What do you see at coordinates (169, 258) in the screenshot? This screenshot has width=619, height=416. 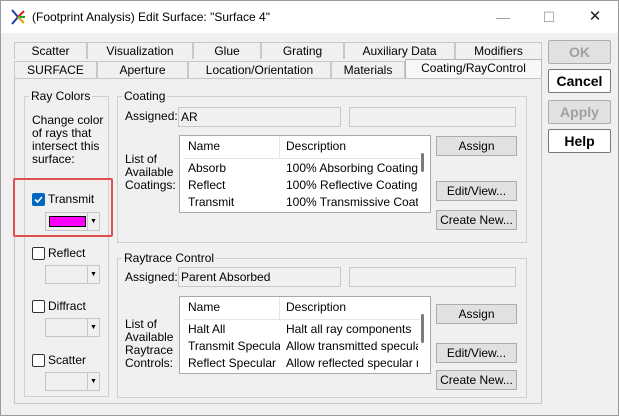 I see `raytrace-control-label: Raytrace Control` at bounding box center [169, 258].